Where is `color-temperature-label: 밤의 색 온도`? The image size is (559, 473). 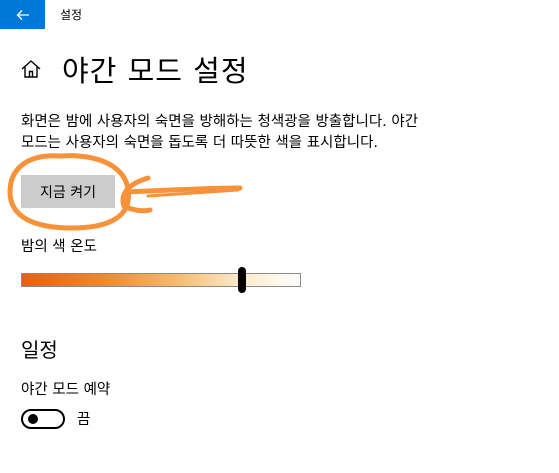
color-temperature-label: 밤의 색 온도 is located at coordinates (59, 247).